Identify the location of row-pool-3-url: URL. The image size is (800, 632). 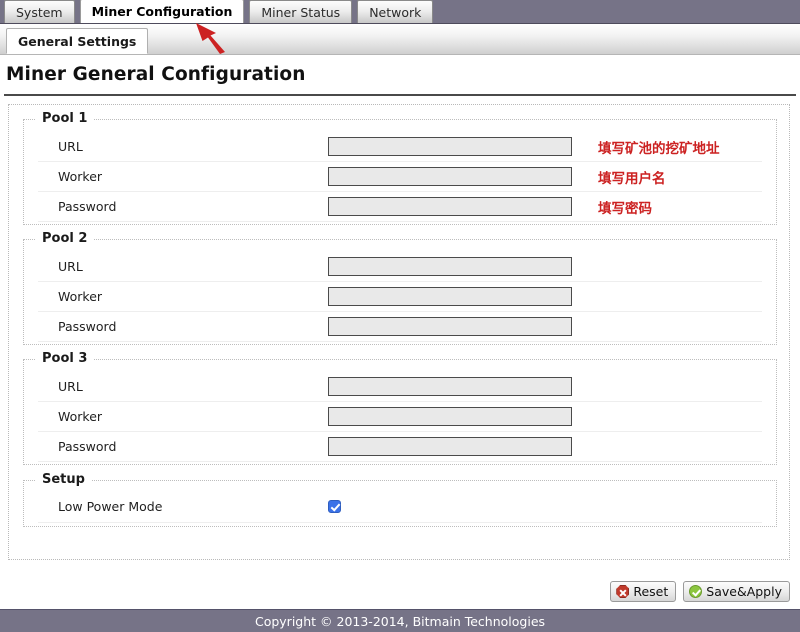
(400, 387).